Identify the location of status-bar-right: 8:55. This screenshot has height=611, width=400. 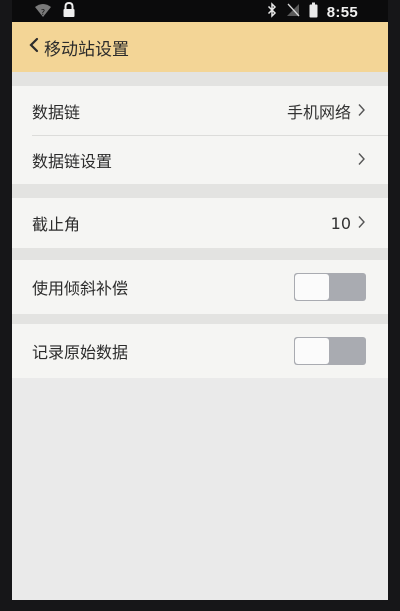
(312, 12).